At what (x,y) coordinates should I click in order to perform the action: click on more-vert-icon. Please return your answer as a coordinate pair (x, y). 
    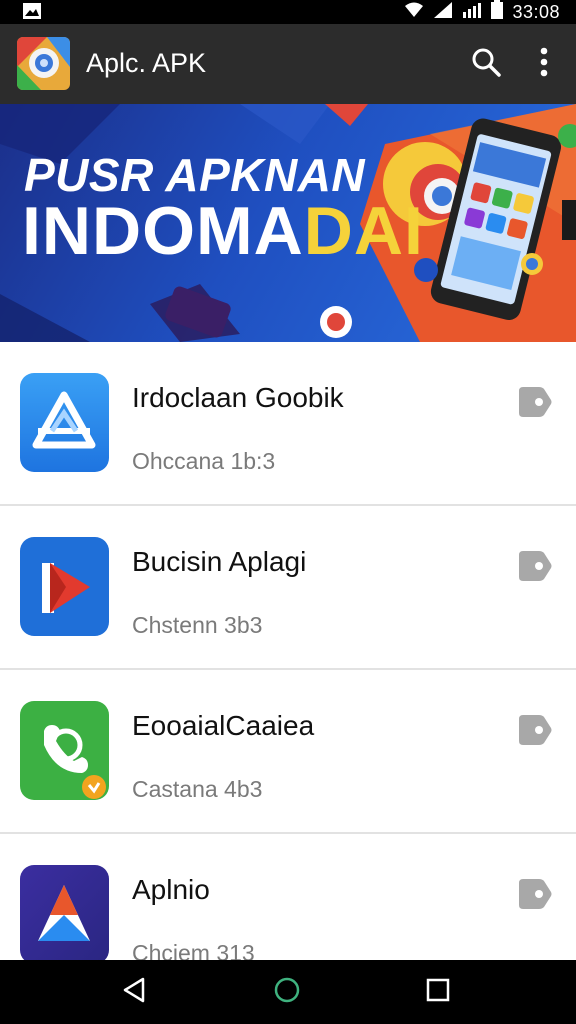
    Looking at the image, I should click on (544, 64).